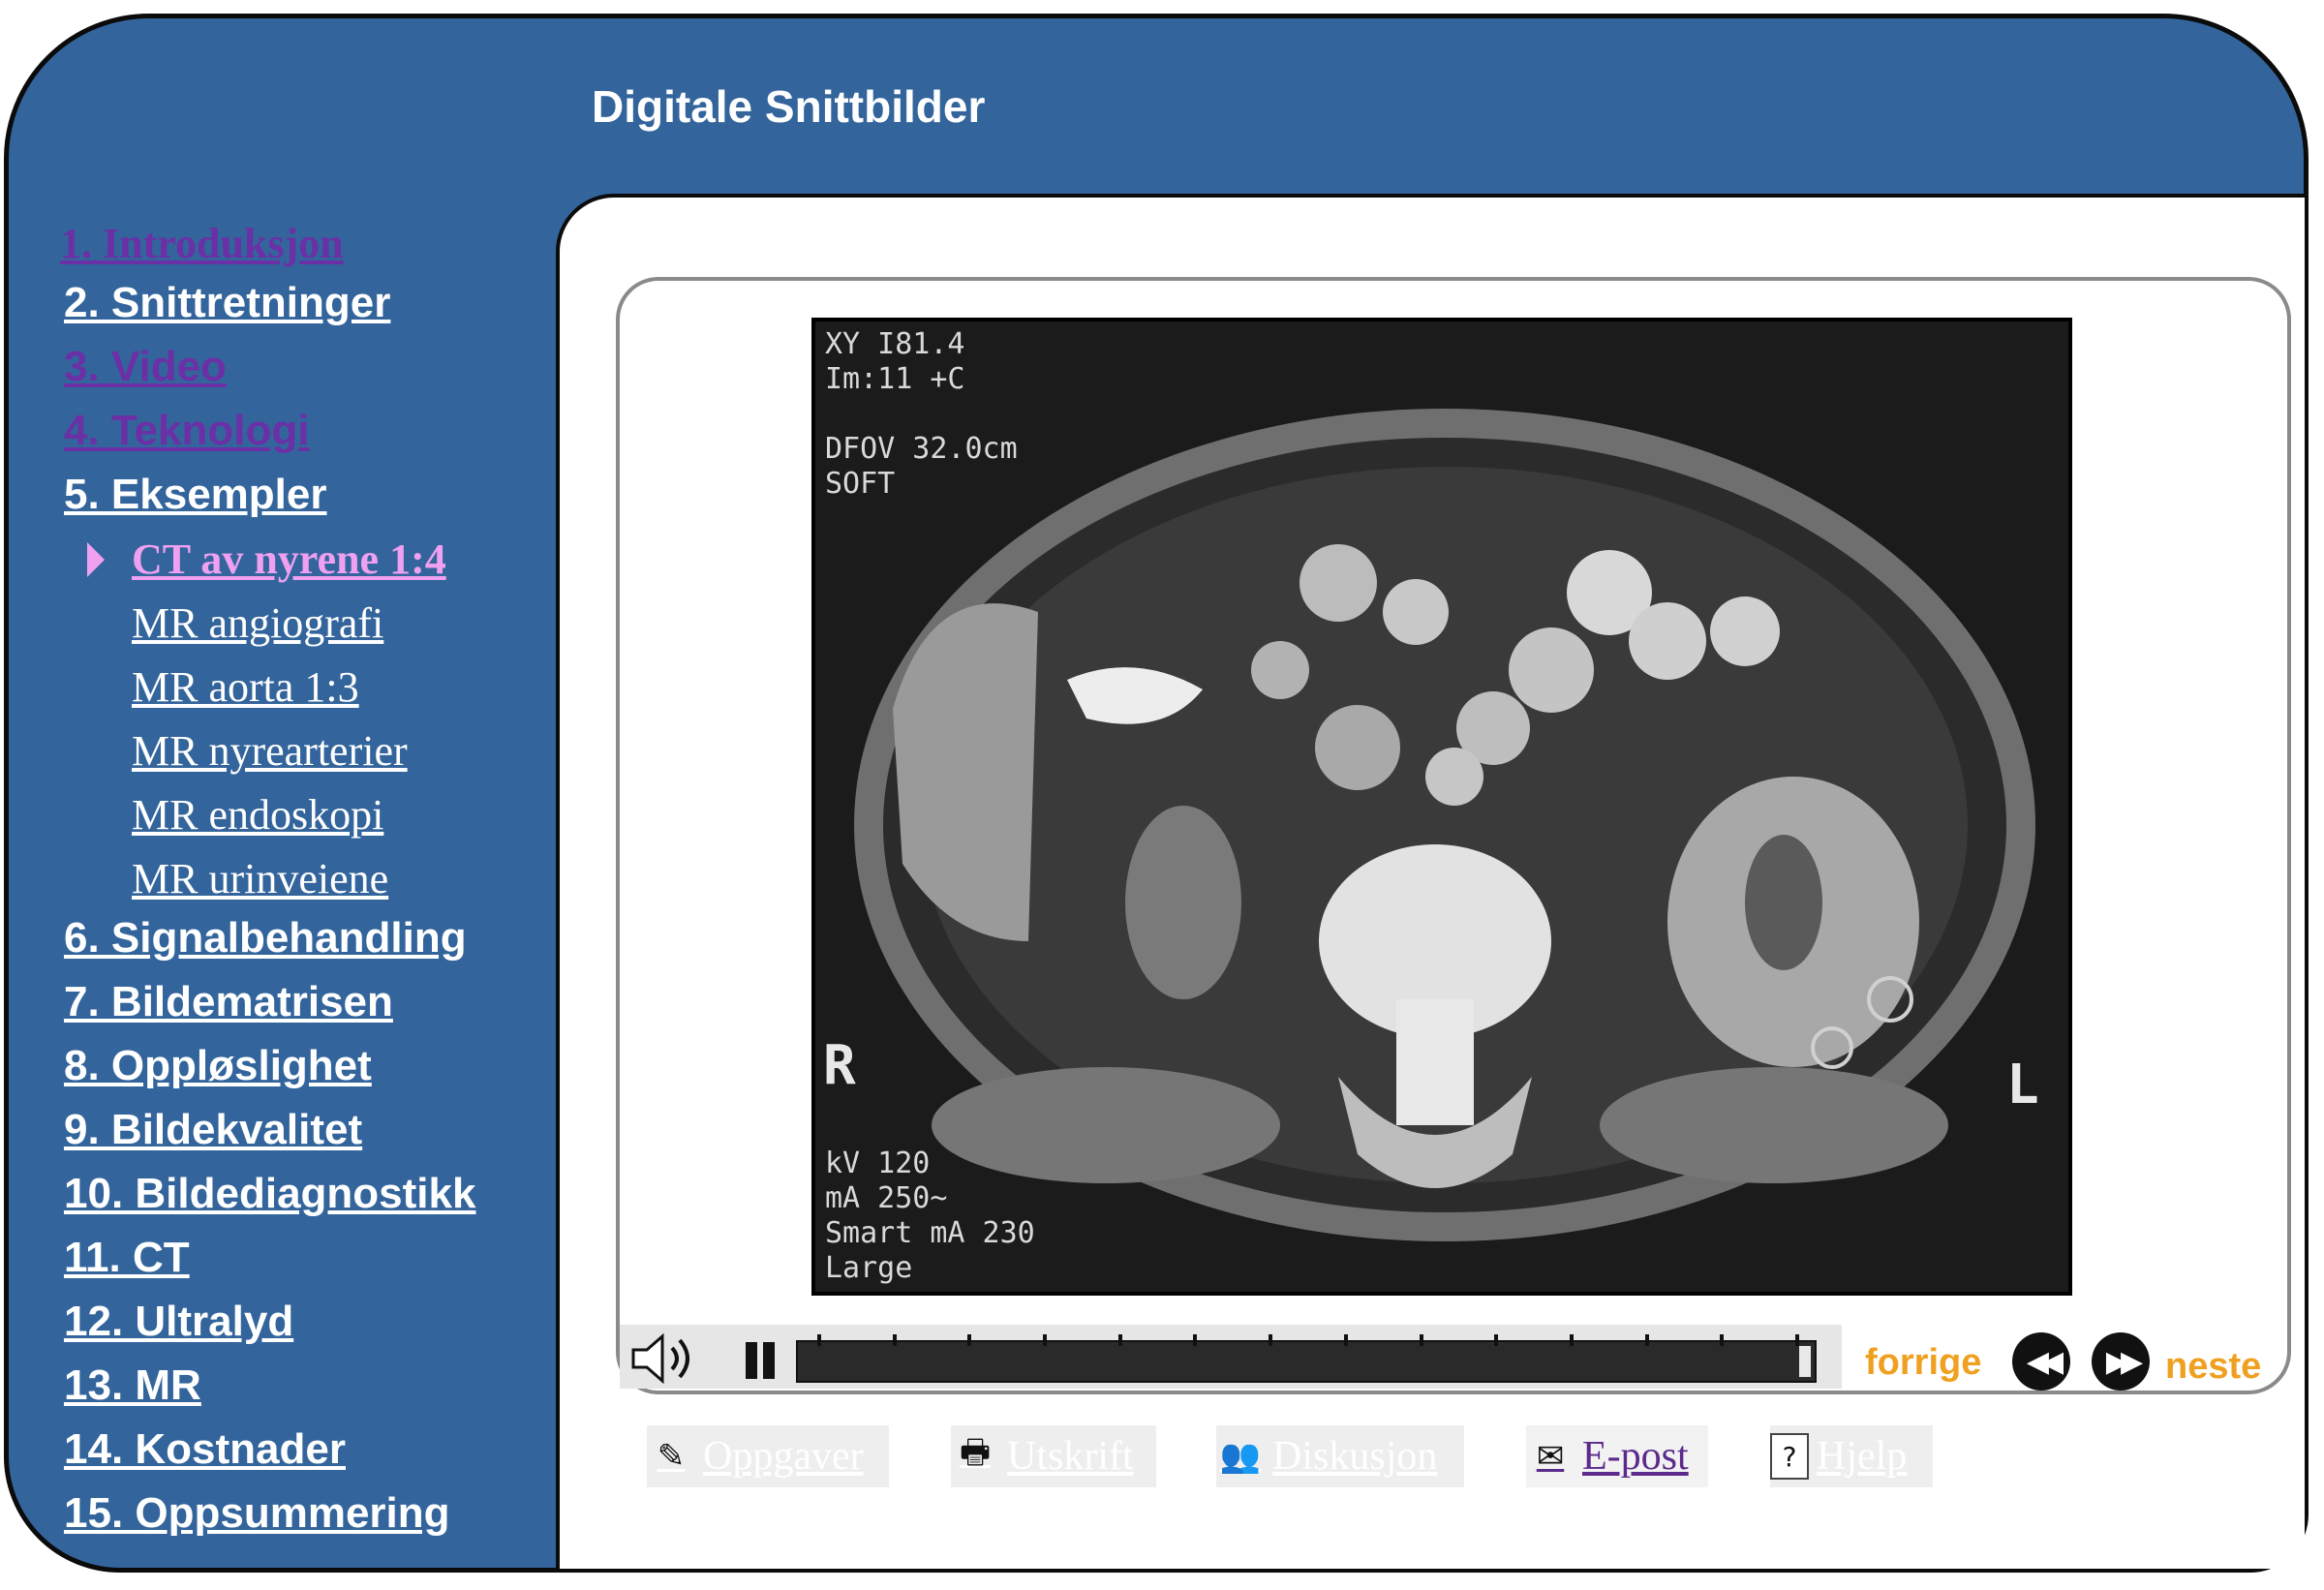 The width and height of the screenshot is (2324, 1590). Describe the element at coordinates (96, 559) in the screenshot. I see `current-item-arrow-icon` at that location.